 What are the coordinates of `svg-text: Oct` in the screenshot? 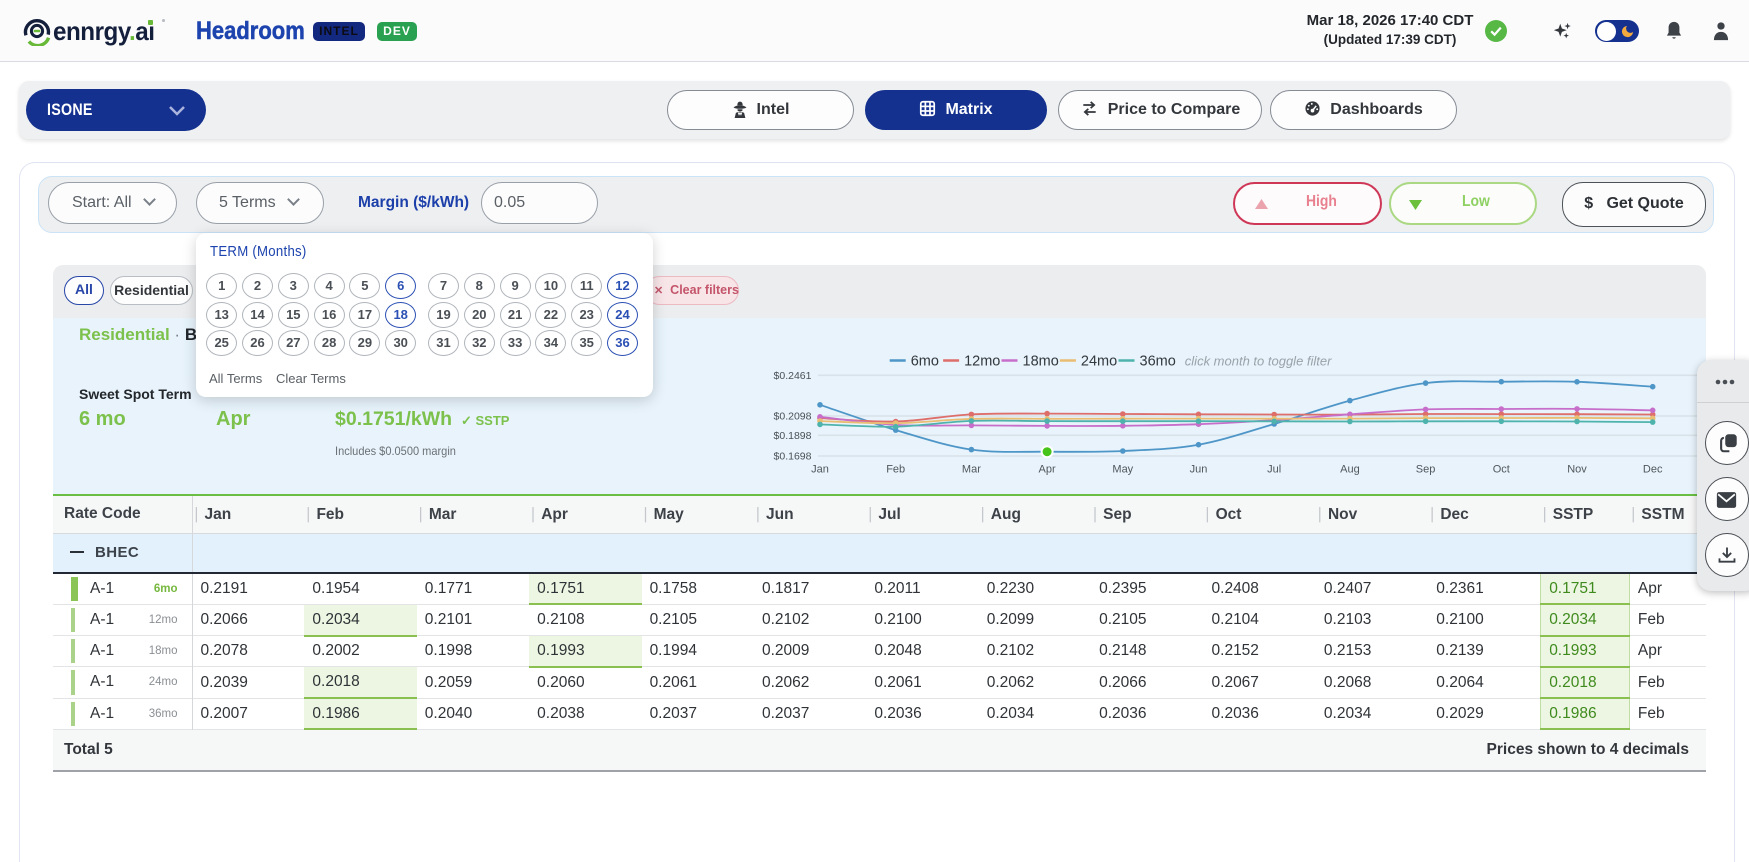 It's located at (1501, 470).